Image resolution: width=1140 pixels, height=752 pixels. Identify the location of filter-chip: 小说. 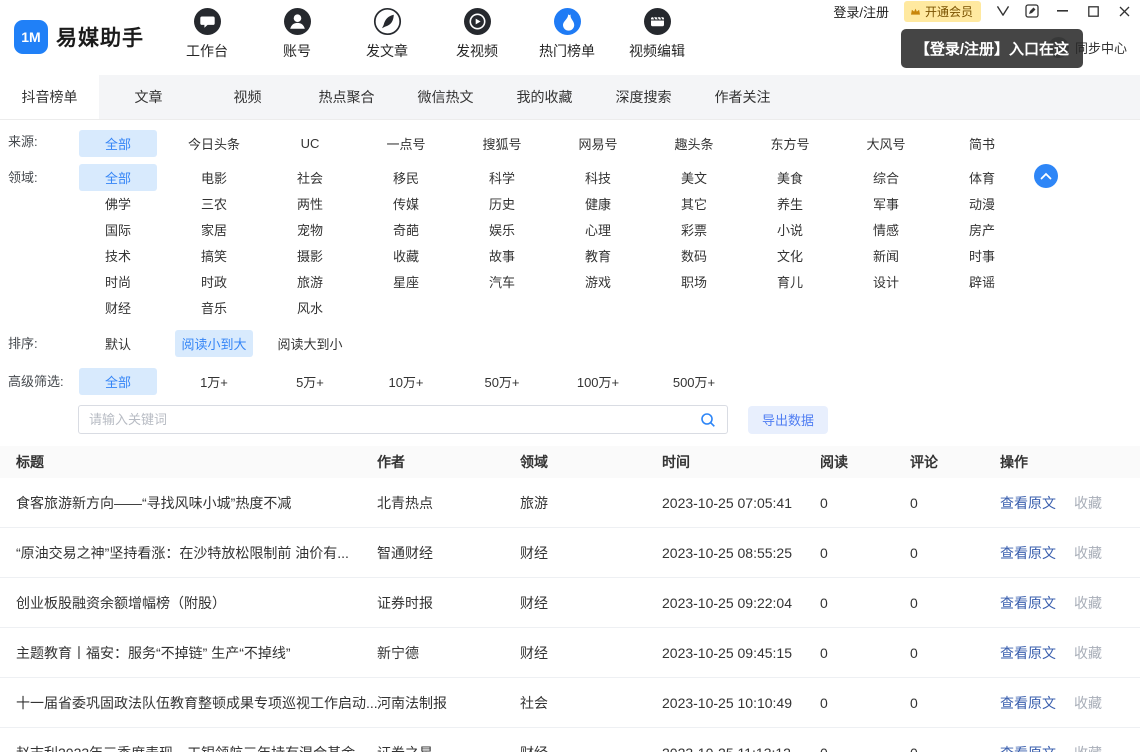
(790, 229).